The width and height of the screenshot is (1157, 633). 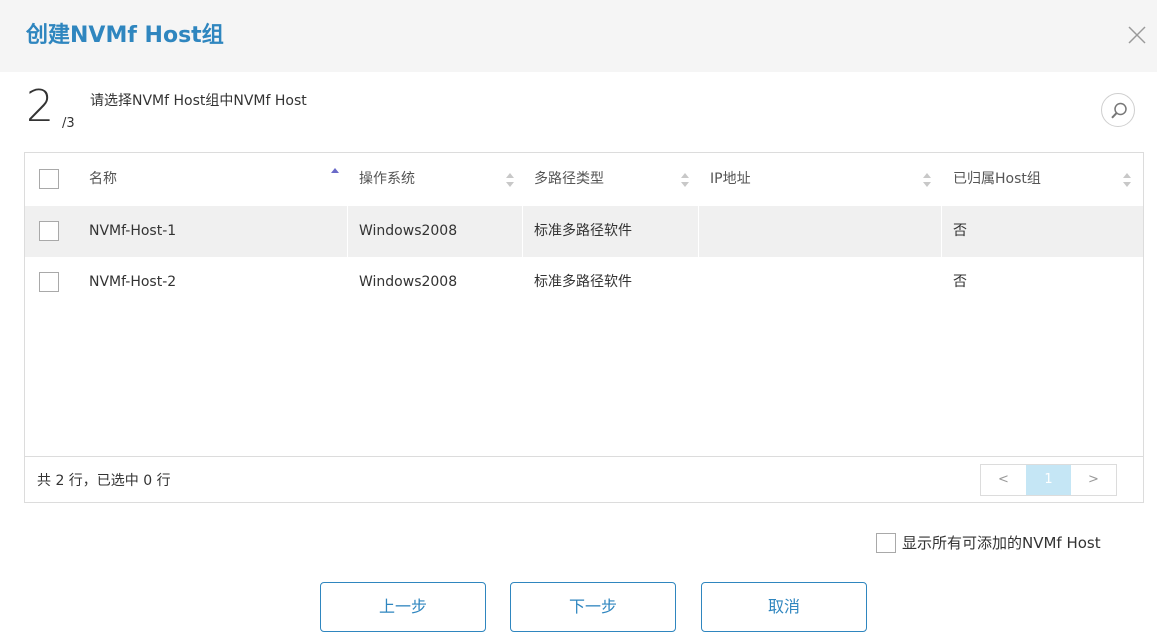 I want to click on sort-asc-icon, so click(x=335, y=175).